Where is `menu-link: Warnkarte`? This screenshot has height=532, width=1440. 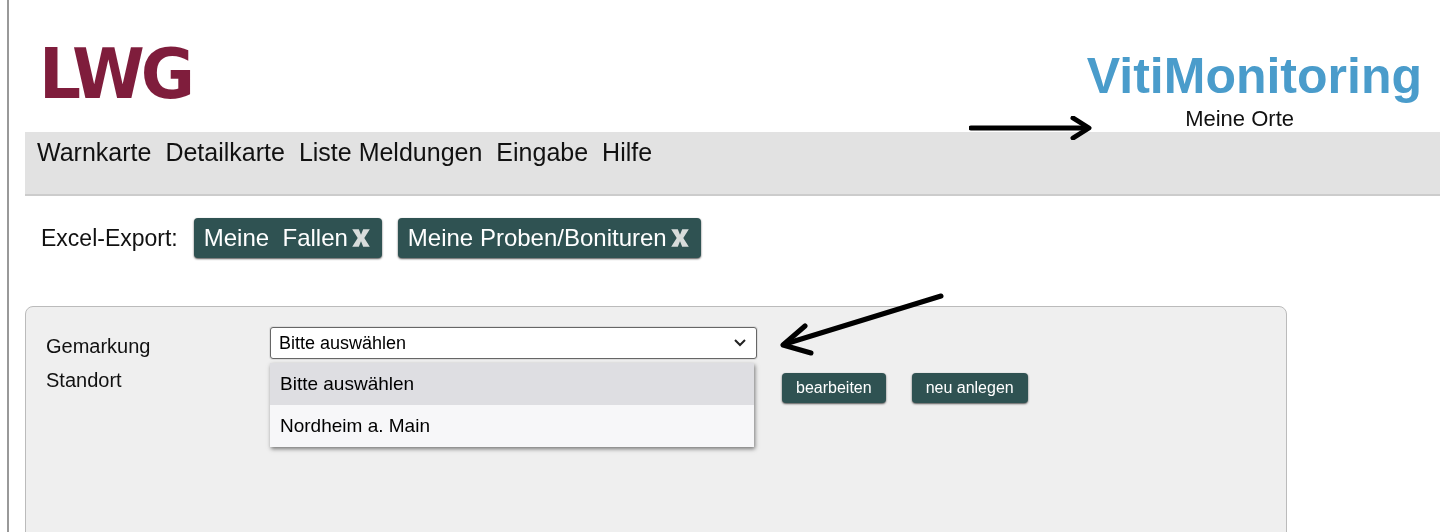
menu-link: Warnkarte is located at coordinates (94, 152).